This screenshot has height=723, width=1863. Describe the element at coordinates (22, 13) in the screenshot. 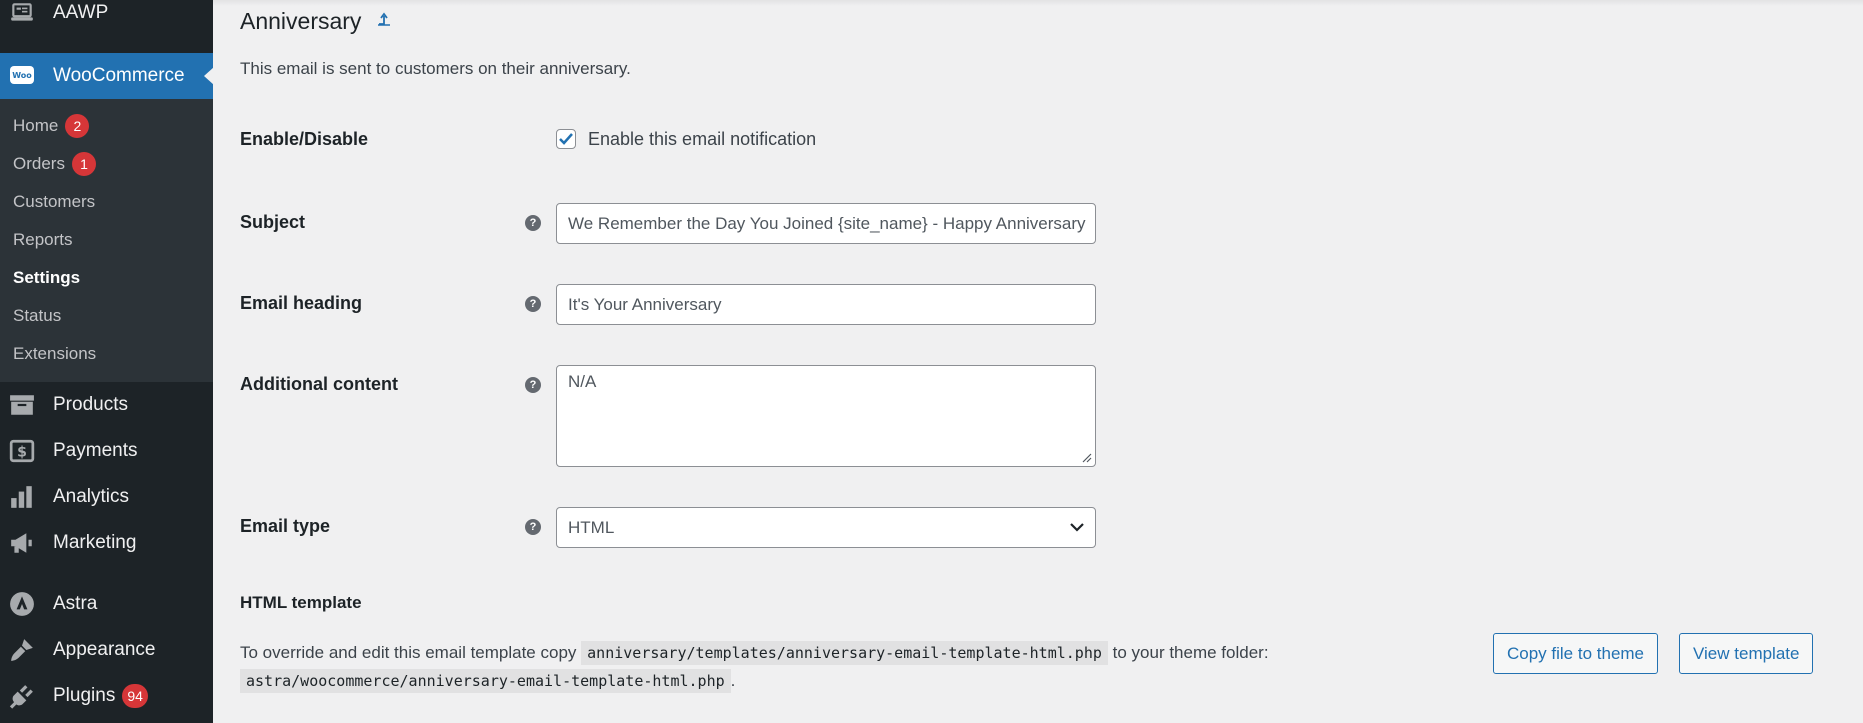

I see `laptop-icon` at that location.